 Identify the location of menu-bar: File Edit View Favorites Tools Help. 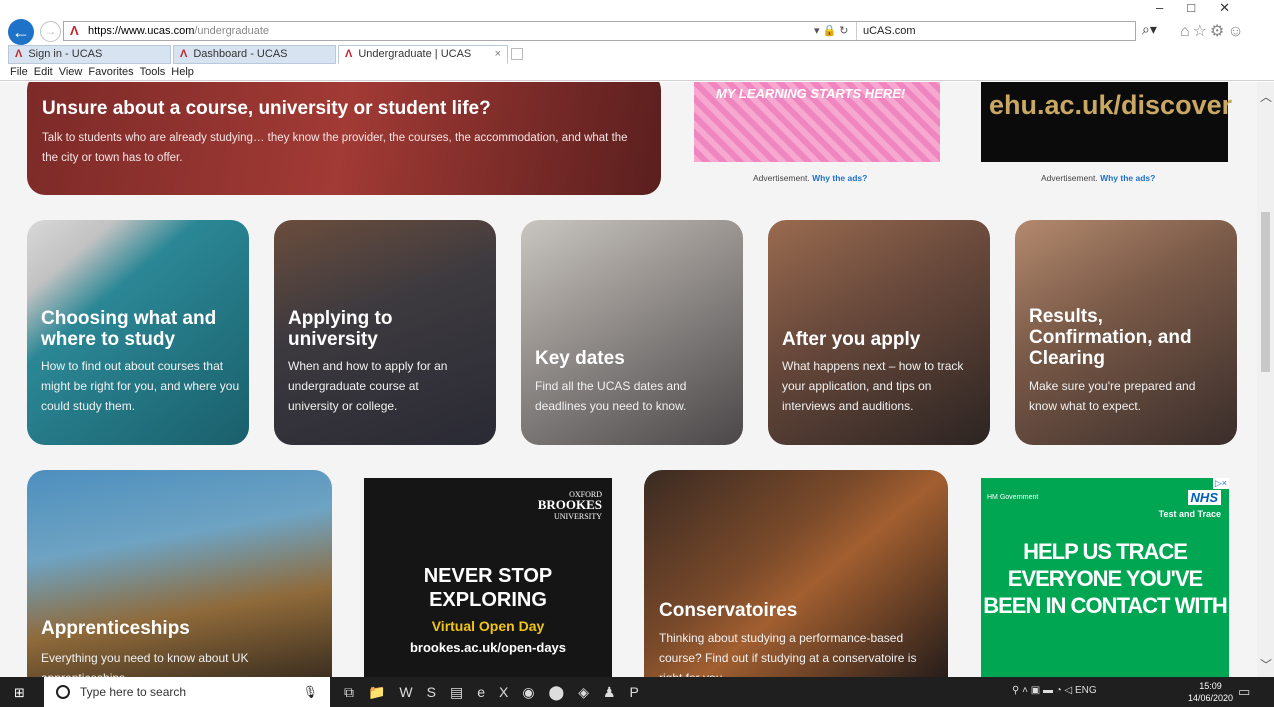
(105, 72).